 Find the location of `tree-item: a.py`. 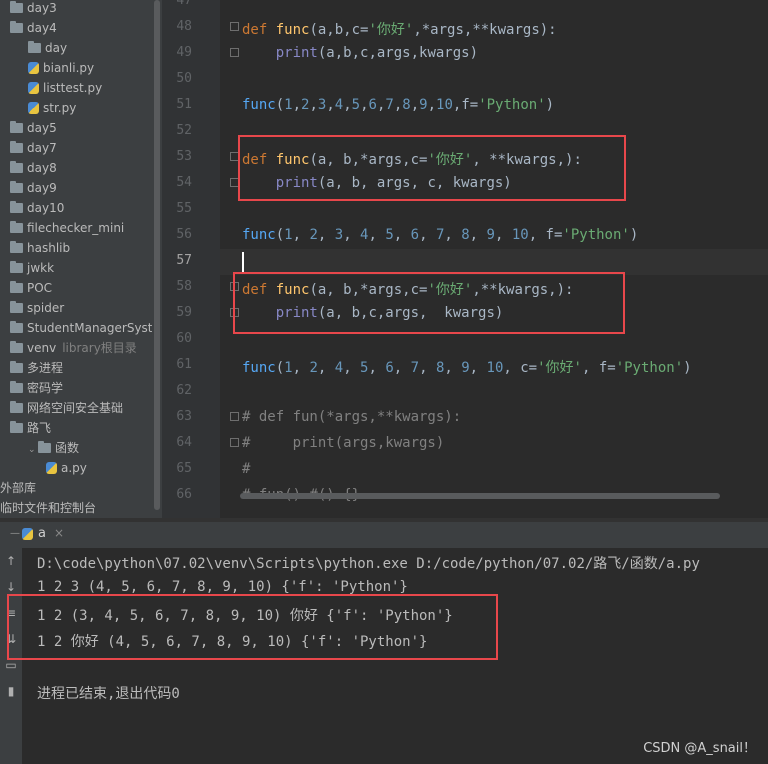

tree-item: a.py is located at coordinates (66, 468).